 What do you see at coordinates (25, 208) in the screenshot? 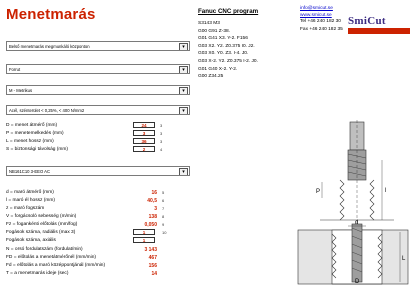
I see `param-label: z = maró fogszám` at bounding box center [25, 208].